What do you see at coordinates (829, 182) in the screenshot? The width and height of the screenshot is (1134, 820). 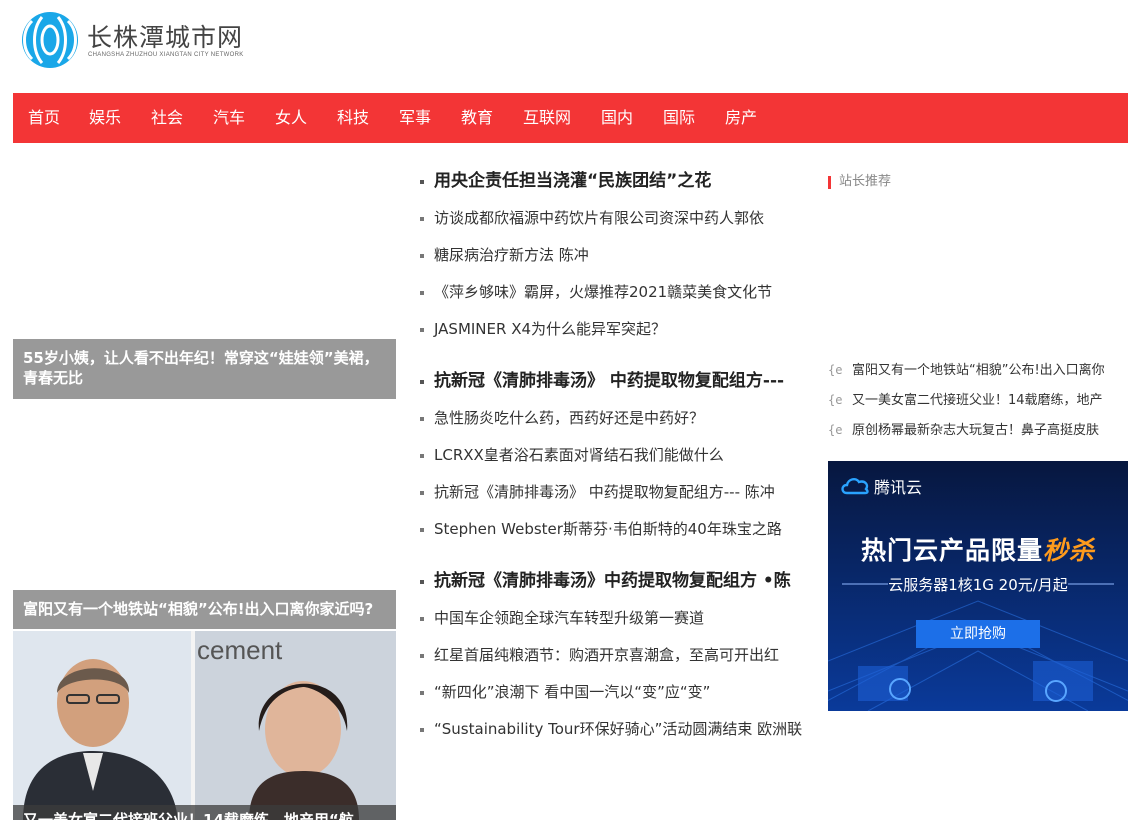 I see `title-accent-bar` at bounding box center [829, 182].